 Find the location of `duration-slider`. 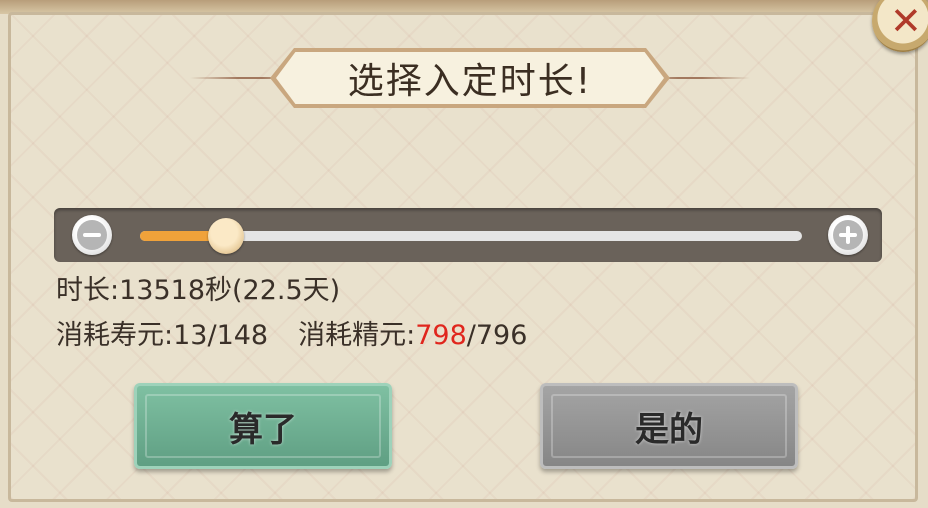

duration-slider is located at coordinates (468, 235).